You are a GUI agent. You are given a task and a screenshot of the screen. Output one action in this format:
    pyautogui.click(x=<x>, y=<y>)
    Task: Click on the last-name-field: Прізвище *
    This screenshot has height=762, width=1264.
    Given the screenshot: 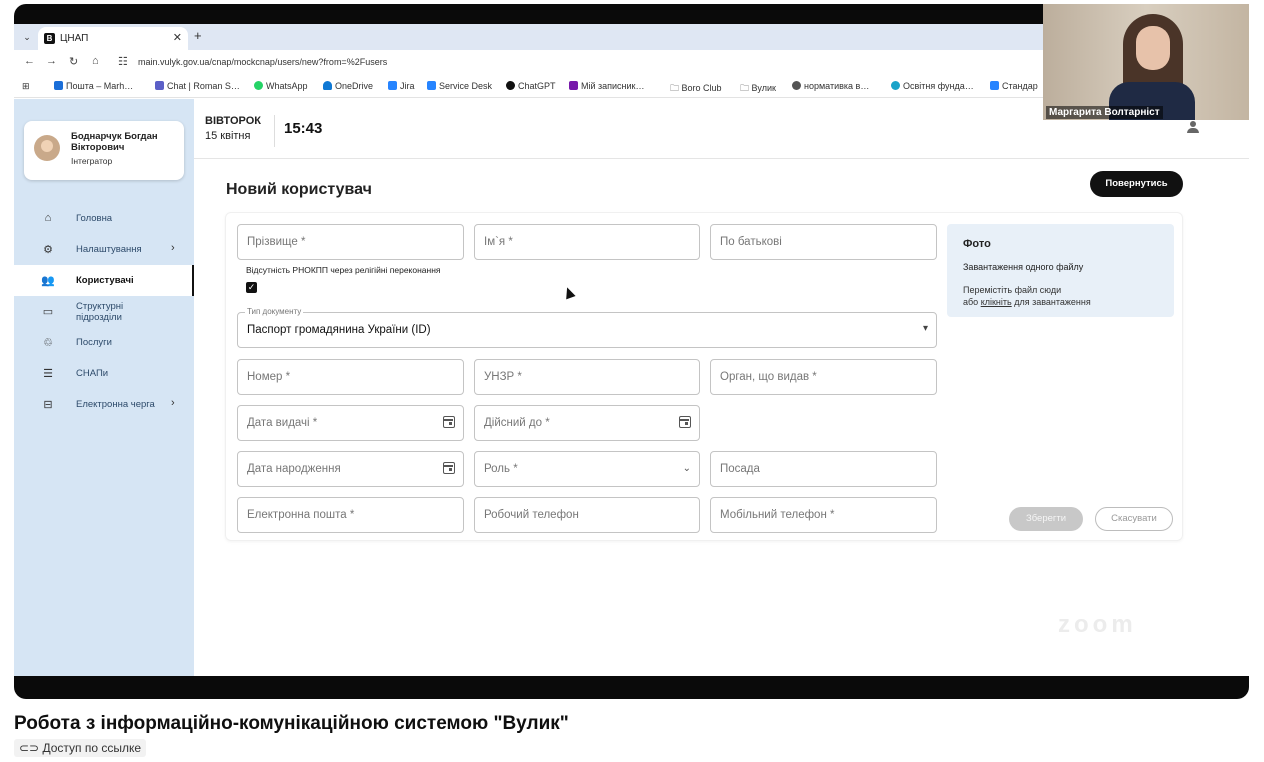 What is the action you would take?
    pyautogui.click(x=350, y=242)
    